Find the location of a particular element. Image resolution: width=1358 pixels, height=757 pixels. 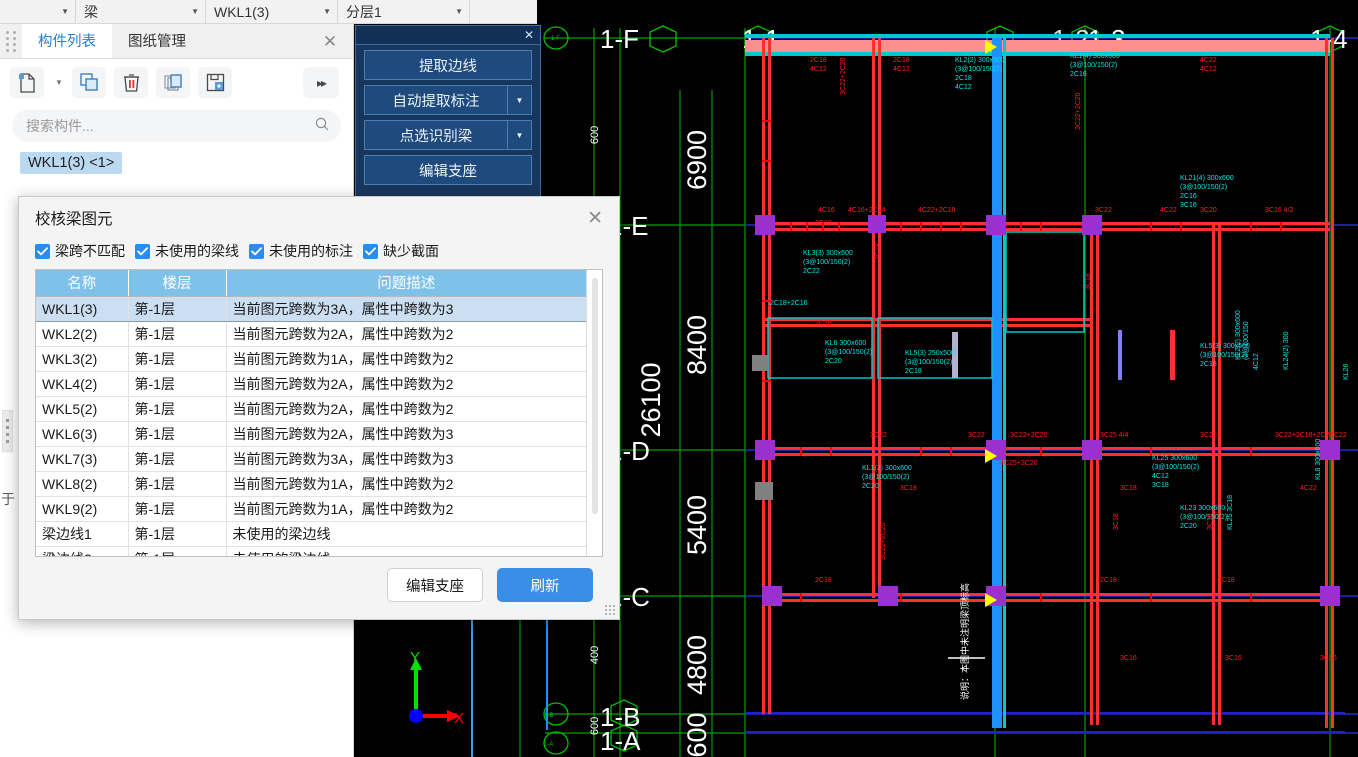

cad-grid-label: 1-A is located at coordinates (620, 741).